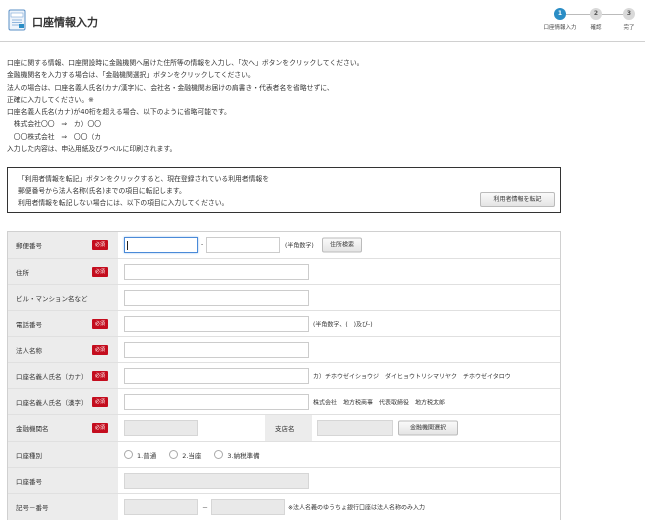 The image size is (645, 520). What do you see at coordinates (202, 245) in the screenshot?
I see `postal-dash: -` at bounding box center [202, 245].